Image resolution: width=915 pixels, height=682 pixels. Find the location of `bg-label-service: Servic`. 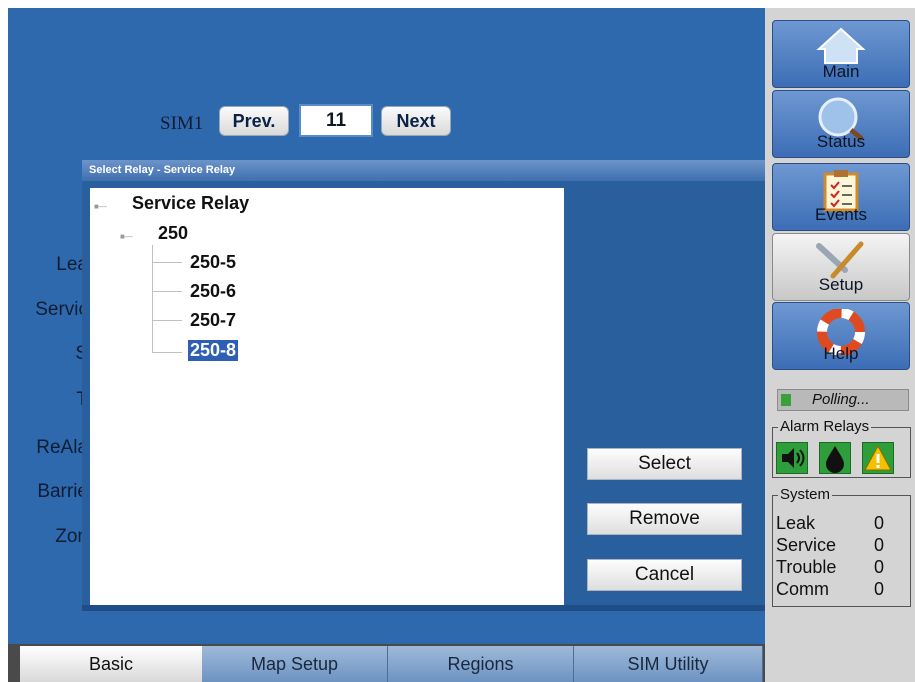

bg-label-service: Servic is located at coordinates (61, 309).